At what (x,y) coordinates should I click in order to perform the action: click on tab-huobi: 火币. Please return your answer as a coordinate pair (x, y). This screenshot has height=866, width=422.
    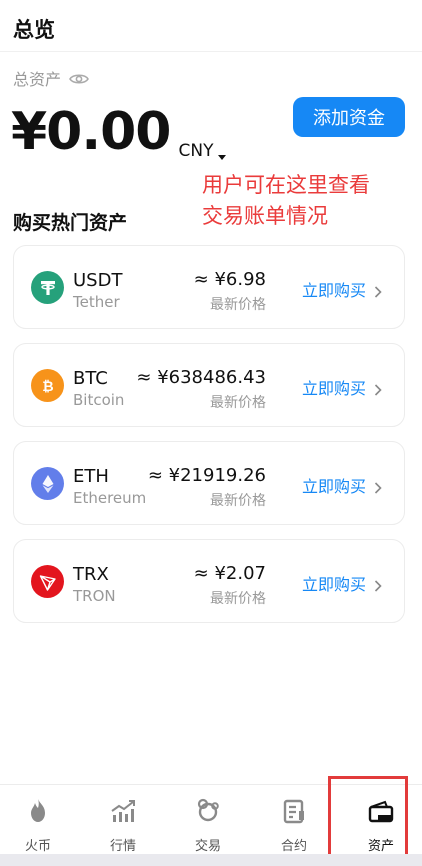
    Looking at the image, I should click on (40, 821).